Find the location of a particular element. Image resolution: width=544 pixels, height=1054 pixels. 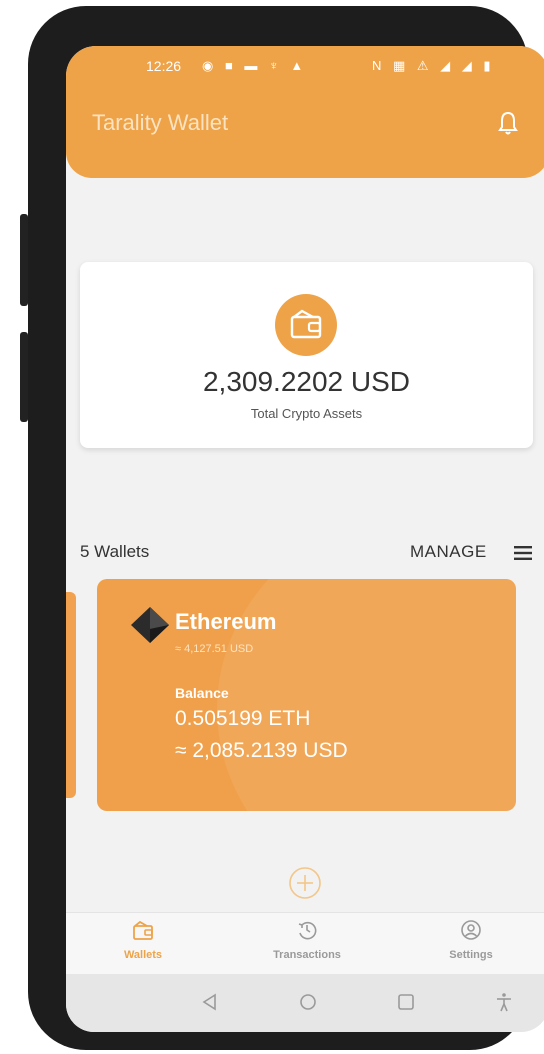

home-icon is located at coordinates (308, 1002).